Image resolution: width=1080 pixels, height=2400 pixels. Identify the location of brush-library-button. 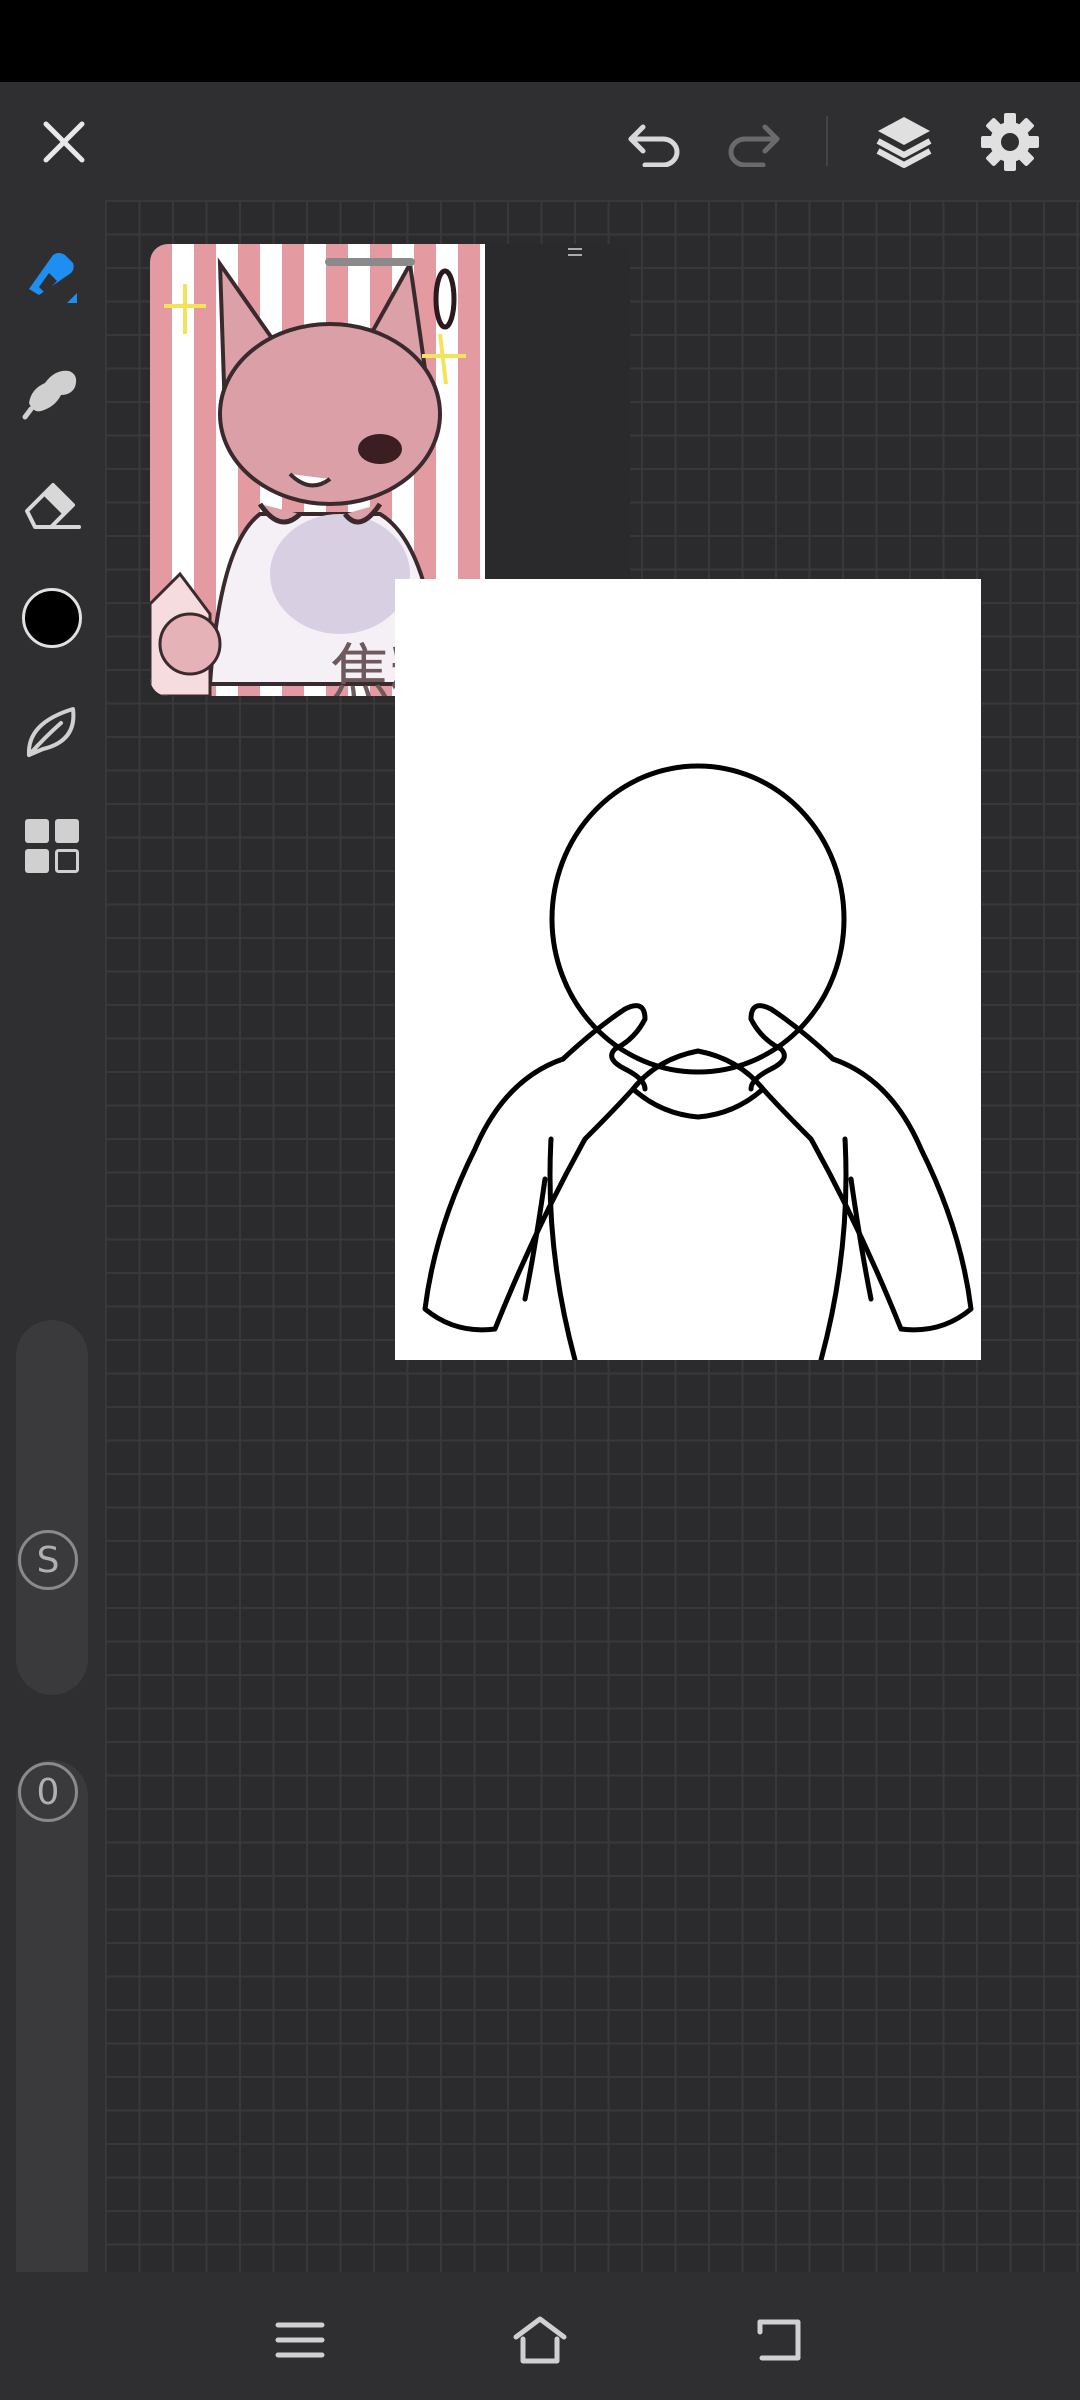
(52, 732).